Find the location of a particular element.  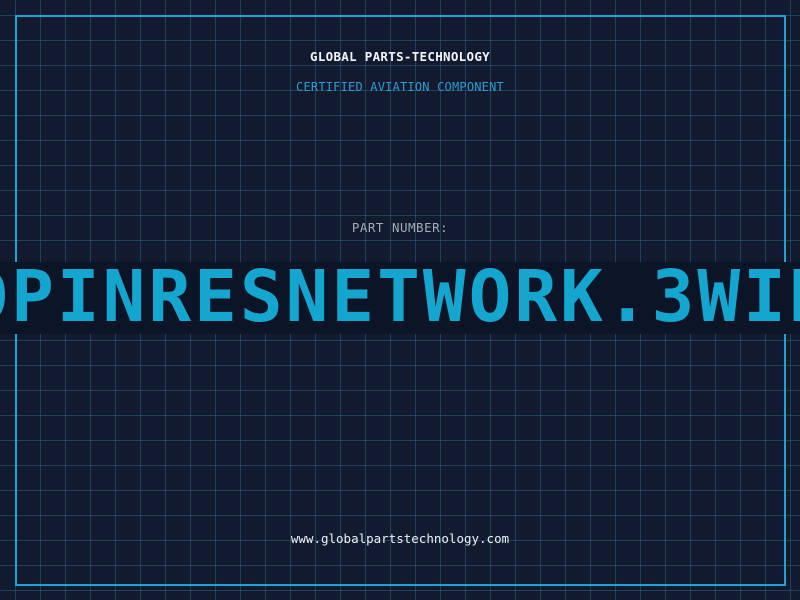

part-number-band: DPINRESNETWORK.3WID is located at coordinates (400, 298).